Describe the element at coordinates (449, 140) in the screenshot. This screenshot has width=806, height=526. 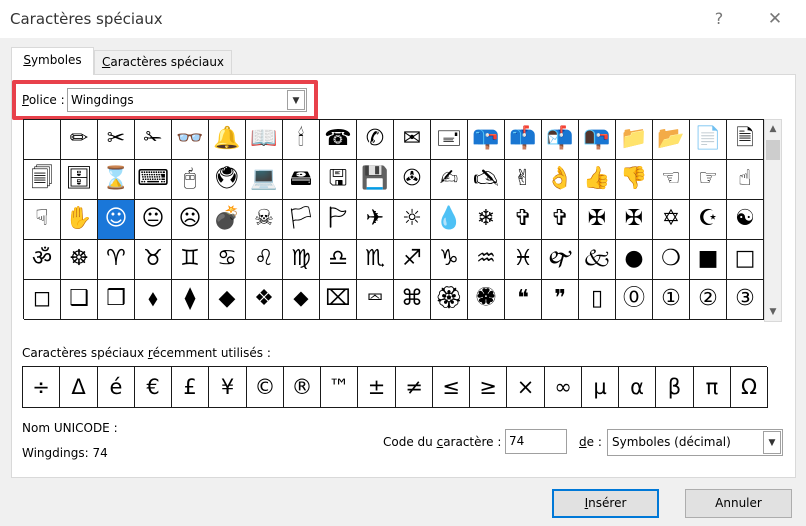
I see `symbol-cell: 🖃` at that location.